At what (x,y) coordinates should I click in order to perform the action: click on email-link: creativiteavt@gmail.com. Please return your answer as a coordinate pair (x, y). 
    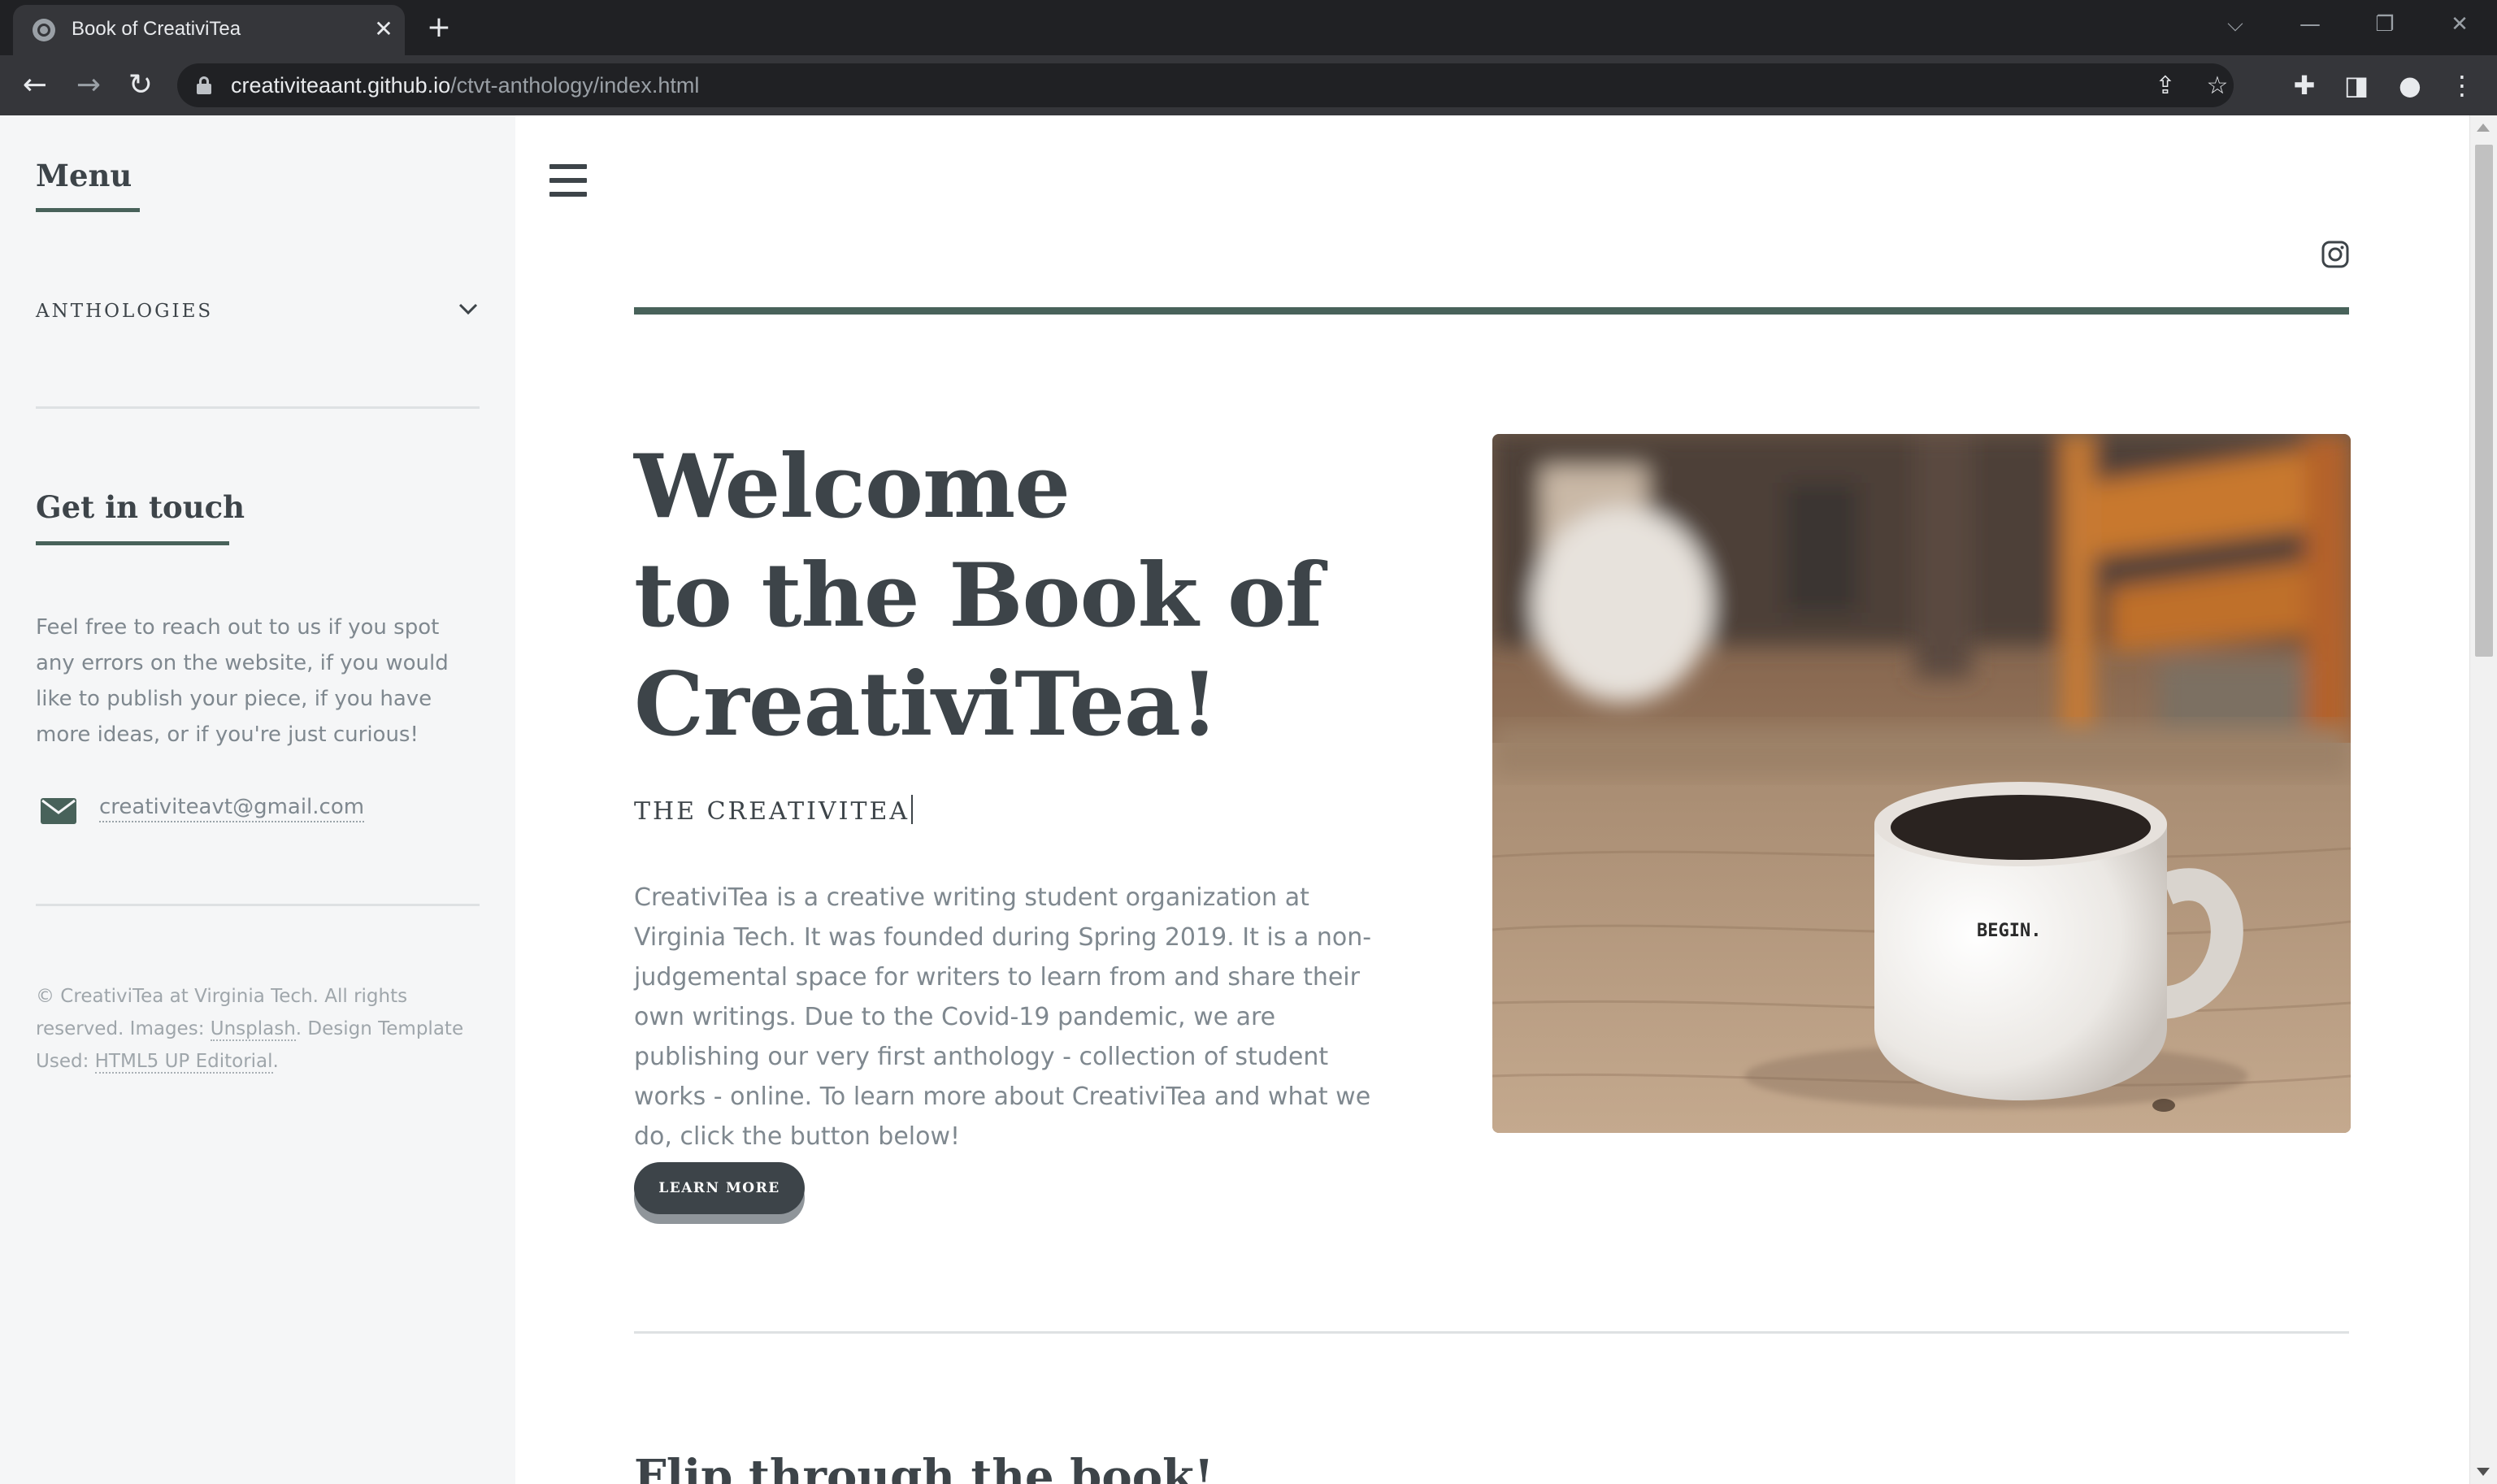
    Looking at the image, I should click on (232, 808).